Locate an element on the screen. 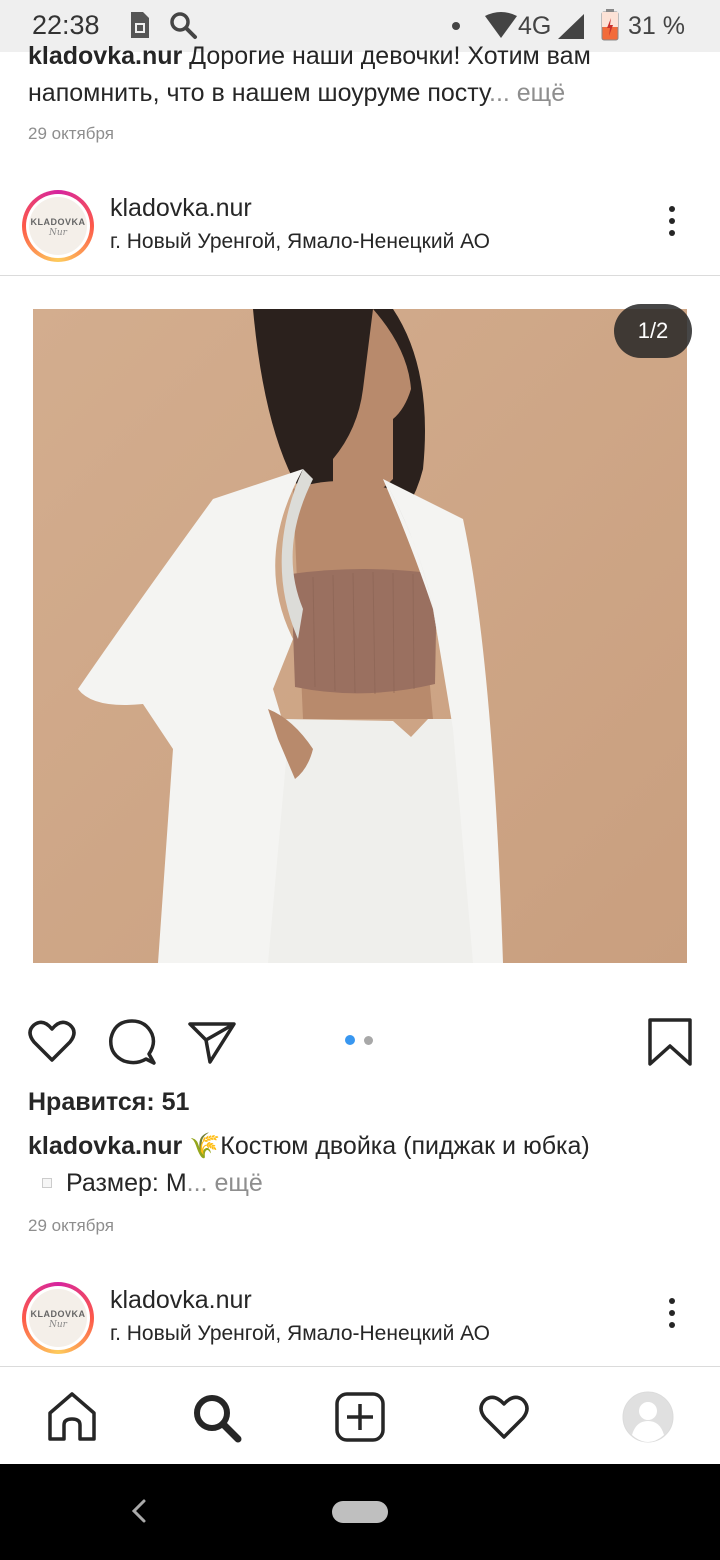 Image resolution: width=720 pixels, height=1560 pixels. bookmark-icon is located at coordinates (670, 1042).